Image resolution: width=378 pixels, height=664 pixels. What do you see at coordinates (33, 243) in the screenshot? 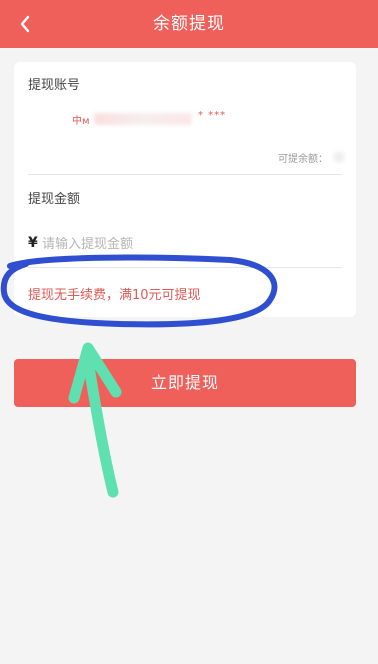
I see `currency-symbol: ¥` at bounding box center [33, 243].